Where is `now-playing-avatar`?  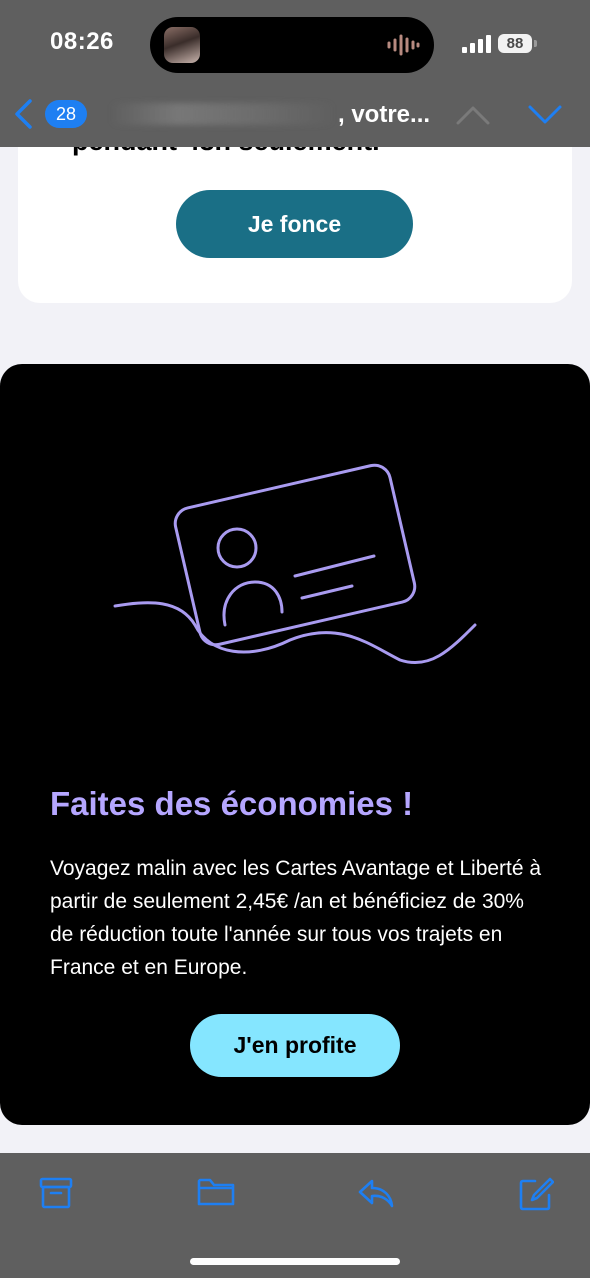 now-playing-avatar is located at coordinates (182, 45).